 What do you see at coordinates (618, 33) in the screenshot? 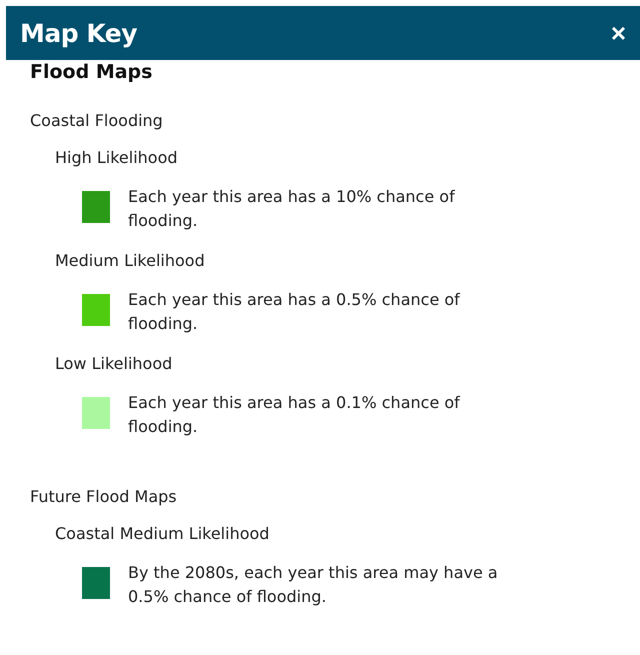
I see `close-button: ×` at bounding box center [618, 33].